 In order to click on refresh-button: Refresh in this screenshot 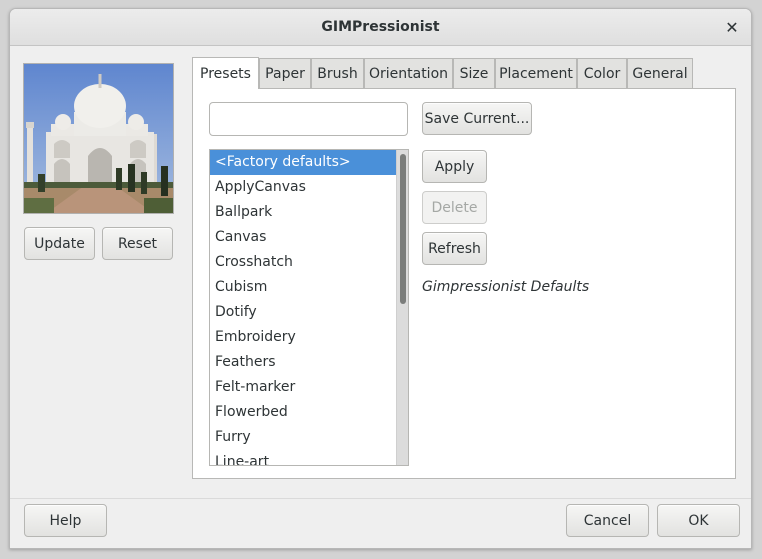, I will do `click(454, 248)`.